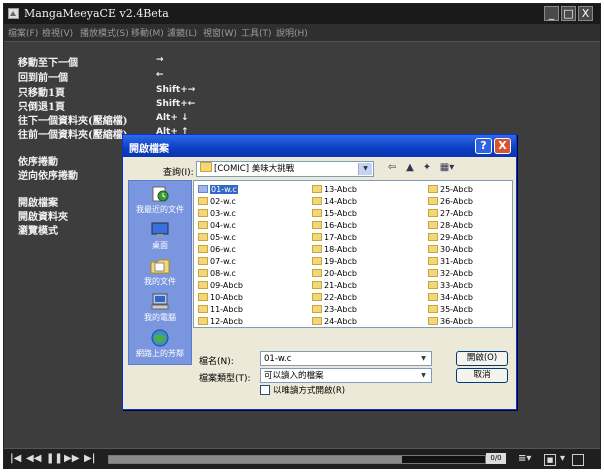  What do you see at coordinates (524, 458) in the screenshot?
I see `zoom-icon: ≡▾` at bounding box center [524, 458].